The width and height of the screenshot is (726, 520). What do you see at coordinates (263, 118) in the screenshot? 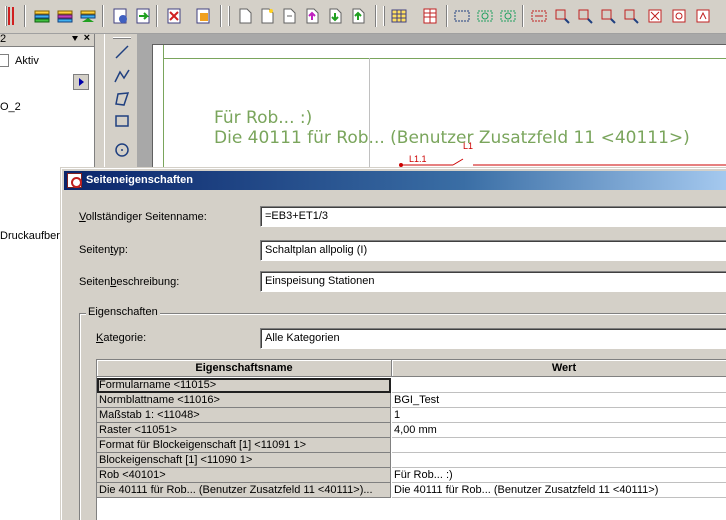
I see `canvas-text-line1: Für Rob... :)` at bounding box center [263, 118].